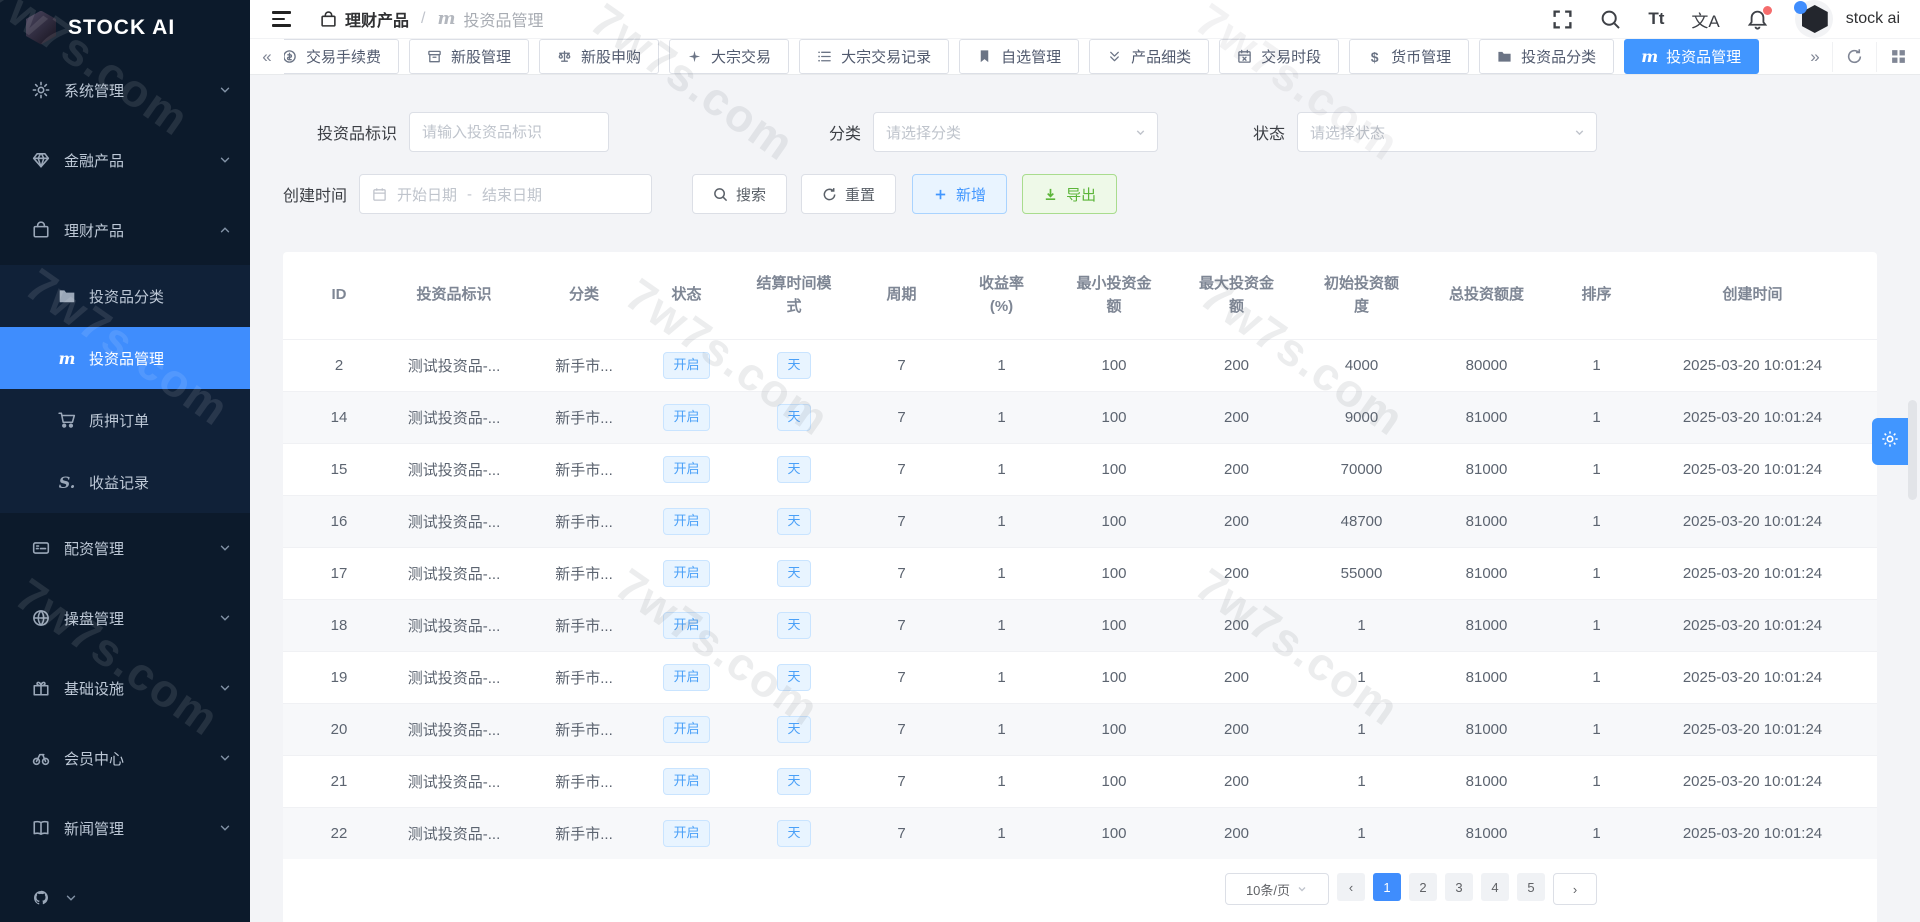  Describe the element at coordinates (125, 828) in the screenshot. I see `sidebar-item-11: 新闻管理` at that location.